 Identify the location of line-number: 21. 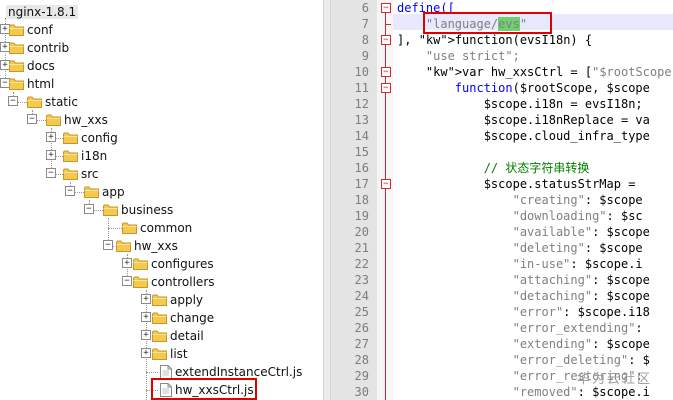
(361, 248).